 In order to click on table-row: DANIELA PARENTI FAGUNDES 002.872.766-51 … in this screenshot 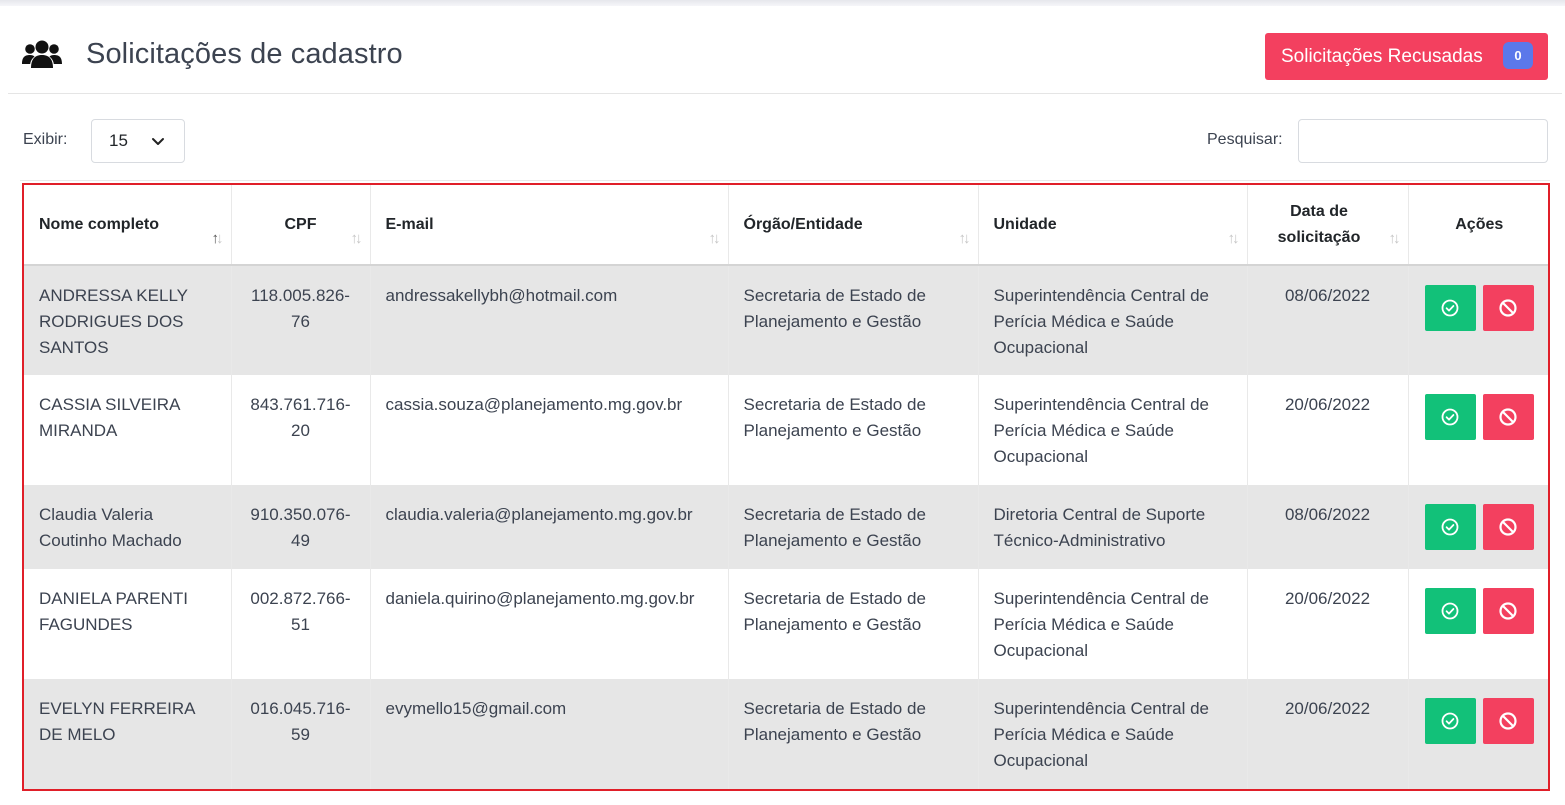, I will do `click(786, 624)`.